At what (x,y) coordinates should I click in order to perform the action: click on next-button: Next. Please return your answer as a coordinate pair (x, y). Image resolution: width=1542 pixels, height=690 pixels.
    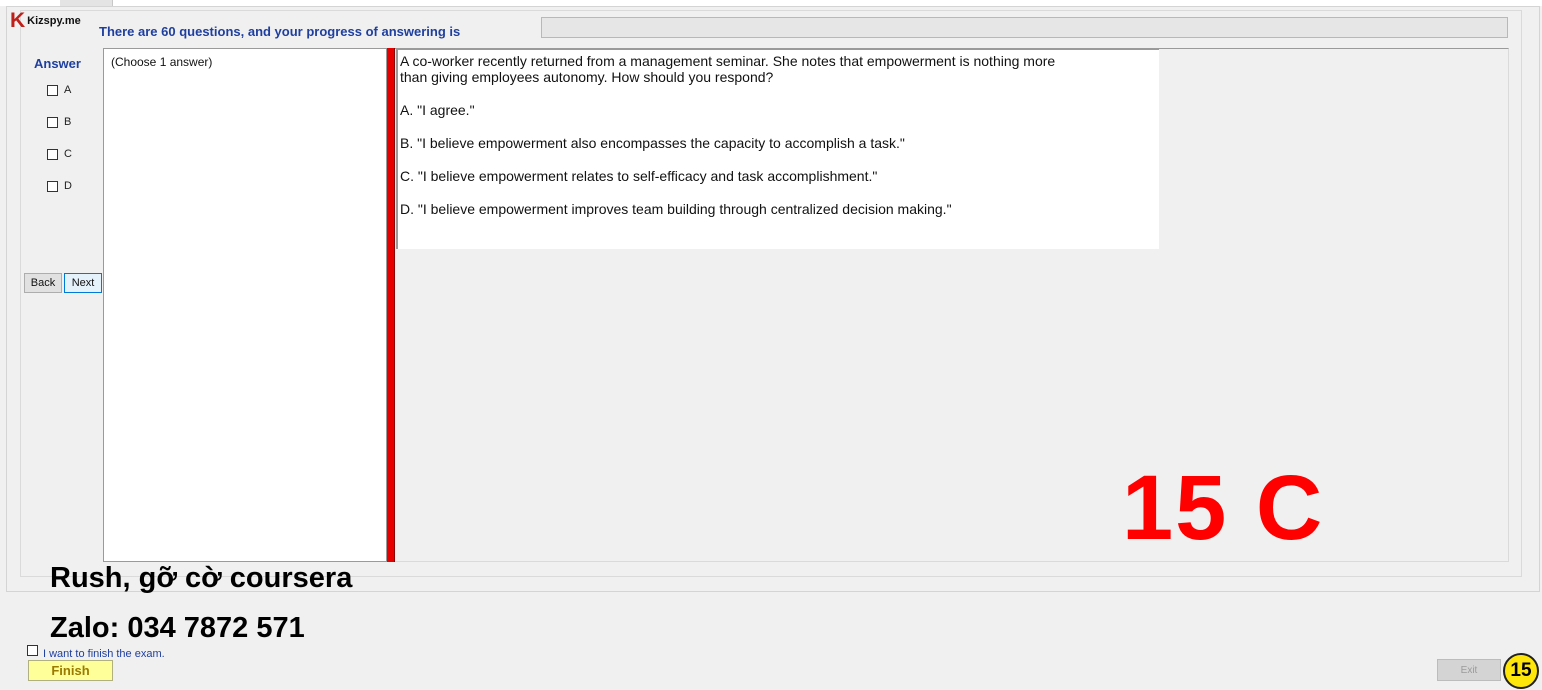
    Looking at the image, I should click on (83, 283).